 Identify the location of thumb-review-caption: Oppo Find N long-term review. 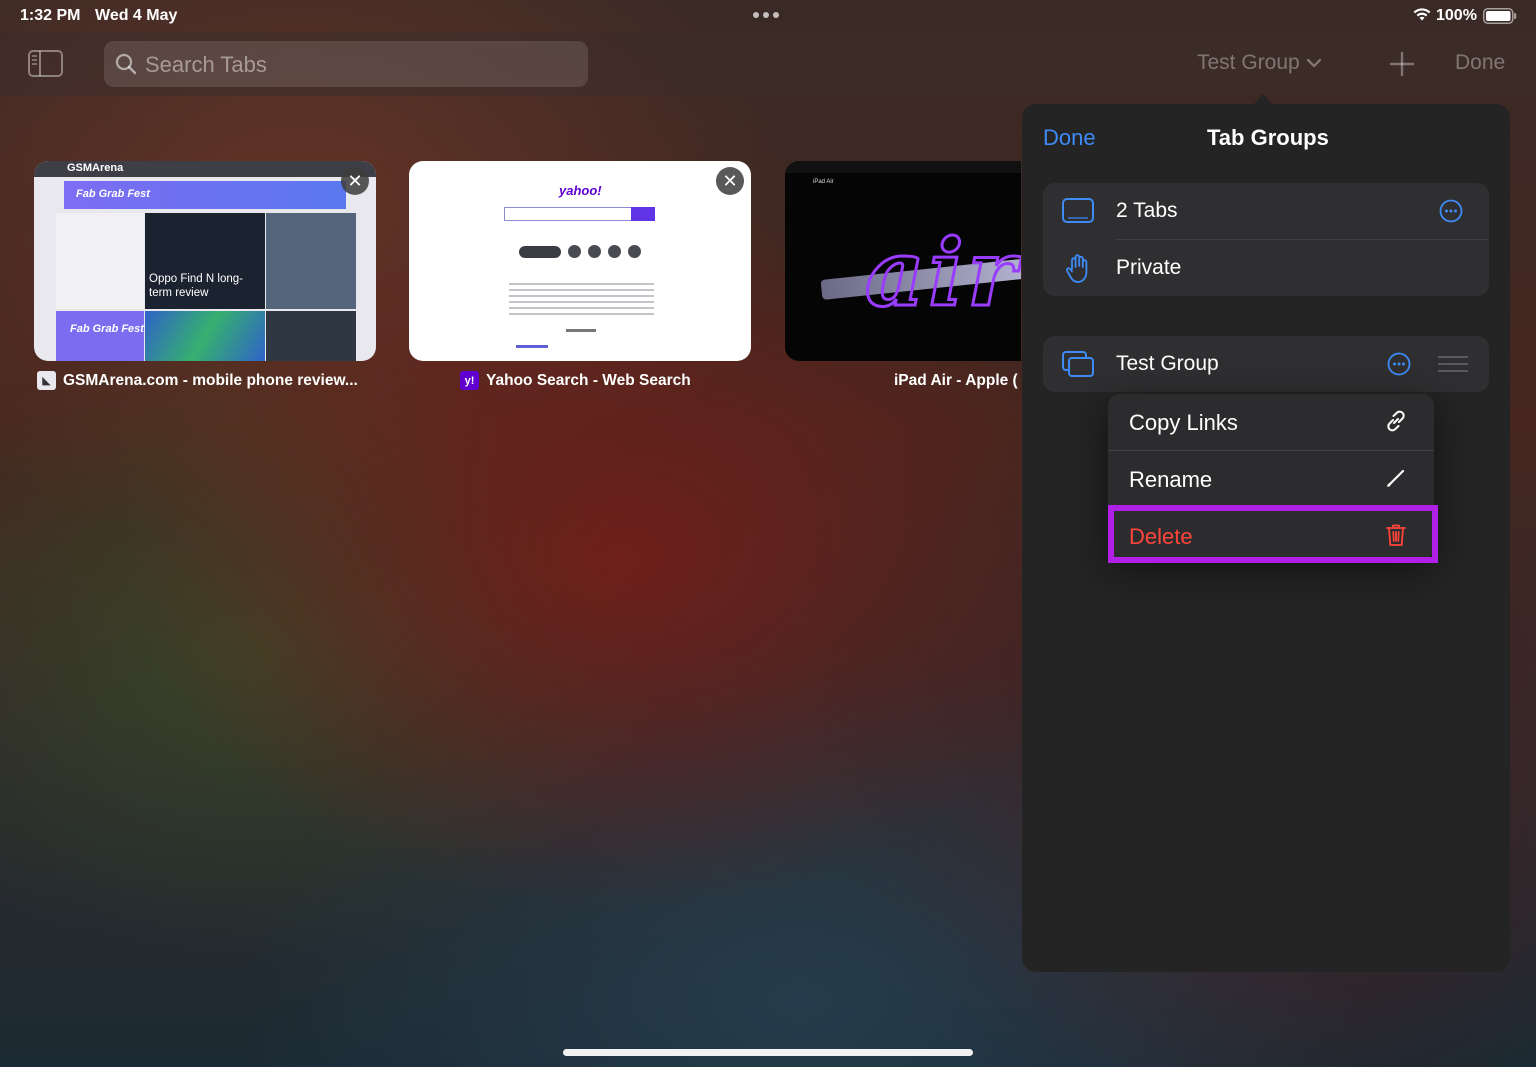
(196, 286).